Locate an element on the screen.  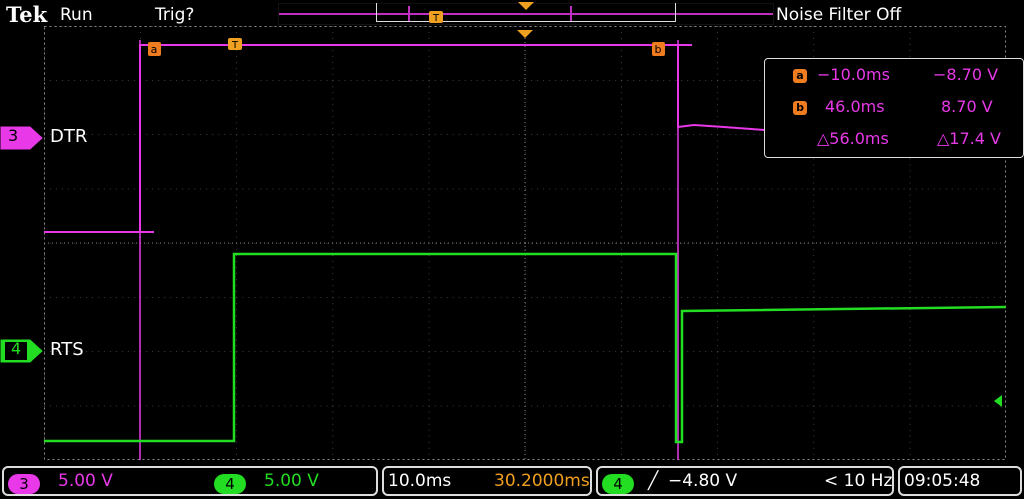
cursor-a-icon: a is located at coordinates (800, 76).